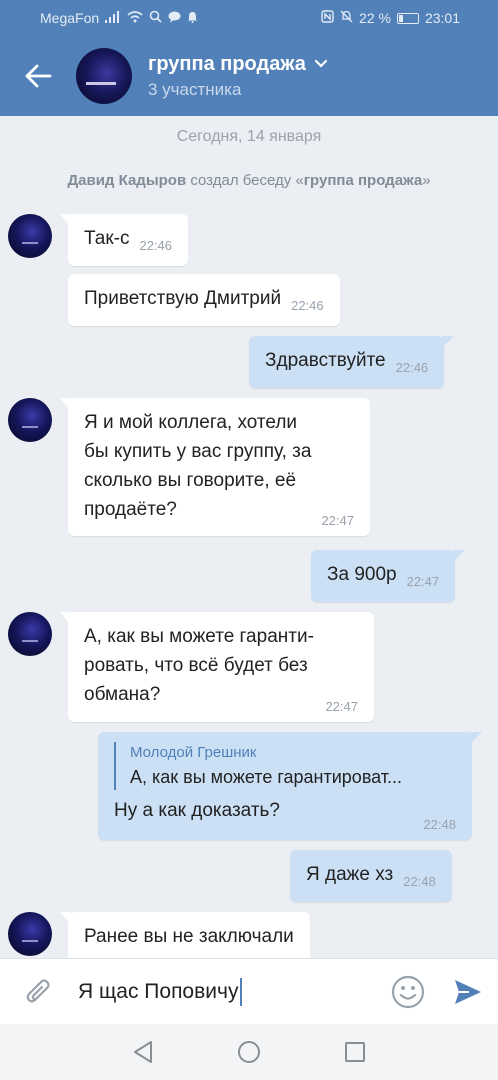 This screenshot has height=1080, width=498. I want to click on nfc-icon, so click(327, 18).